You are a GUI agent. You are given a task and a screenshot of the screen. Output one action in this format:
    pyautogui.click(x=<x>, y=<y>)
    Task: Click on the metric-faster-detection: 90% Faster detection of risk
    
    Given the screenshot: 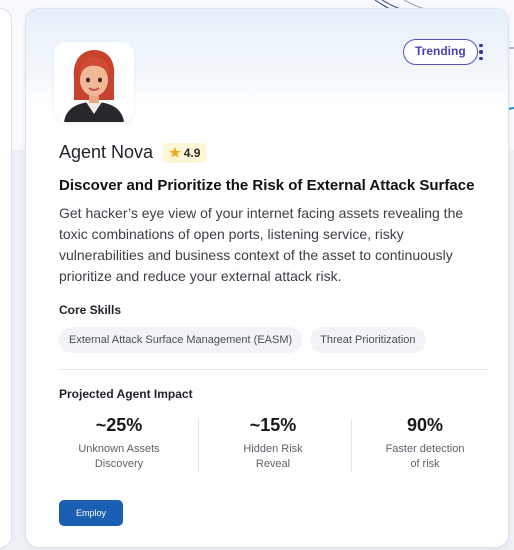 What is the action you would take?
    pyautogui.click(x=425, y=443)
    